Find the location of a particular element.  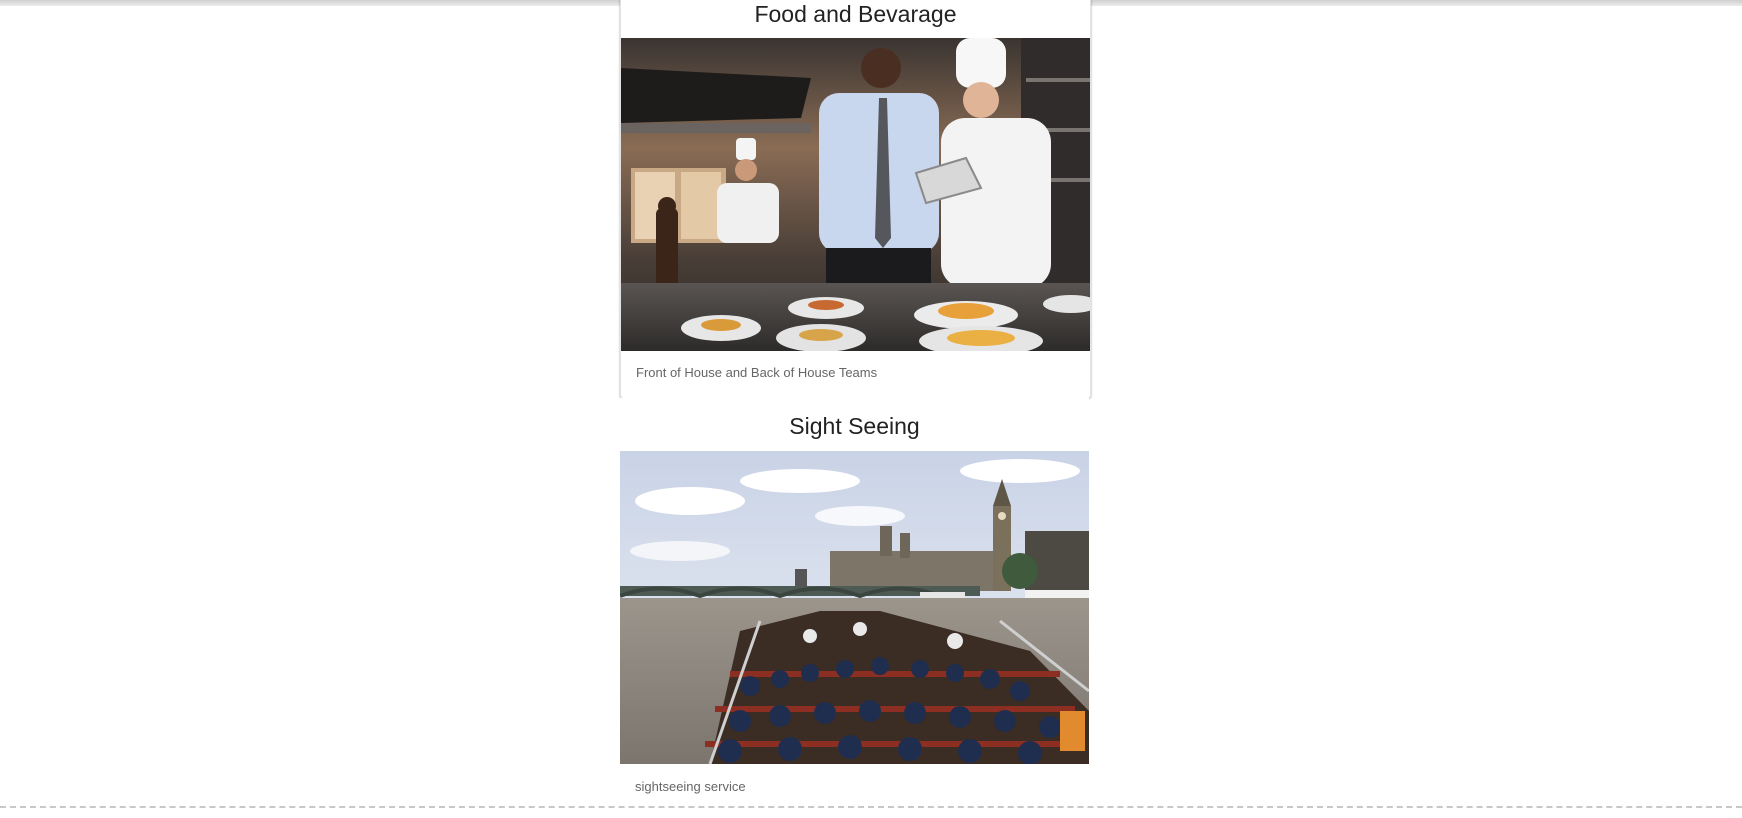

river-boat-photo is located at coordinates (854, 607).